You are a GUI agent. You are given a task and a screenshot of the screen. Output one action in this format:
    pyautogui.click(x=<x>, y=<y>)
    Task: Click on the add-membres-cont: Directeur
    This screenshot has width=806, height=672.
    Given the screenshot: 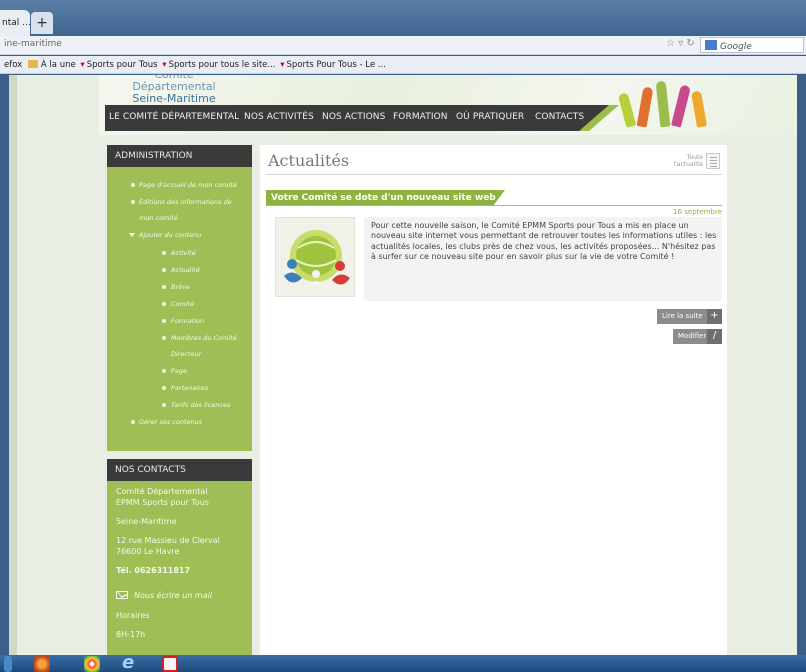 What is the action you would take?
    pyautogui.click(x=186, y=354)
    